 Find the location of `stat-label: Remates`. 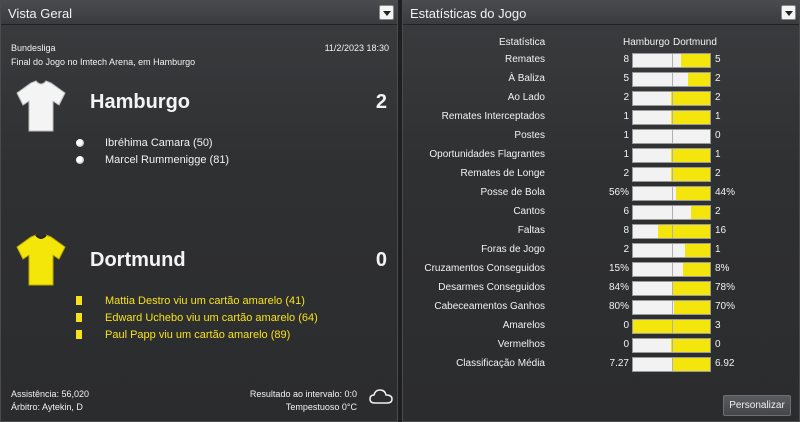

stat-label: Remates is located at coordinates (524, 59).